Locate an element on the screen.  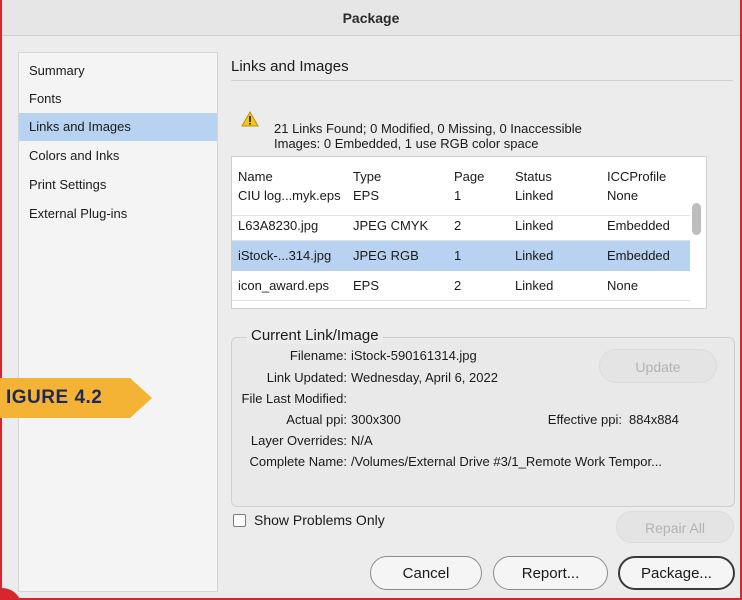
column-header-name: Name is located at coordinates (255, 176).